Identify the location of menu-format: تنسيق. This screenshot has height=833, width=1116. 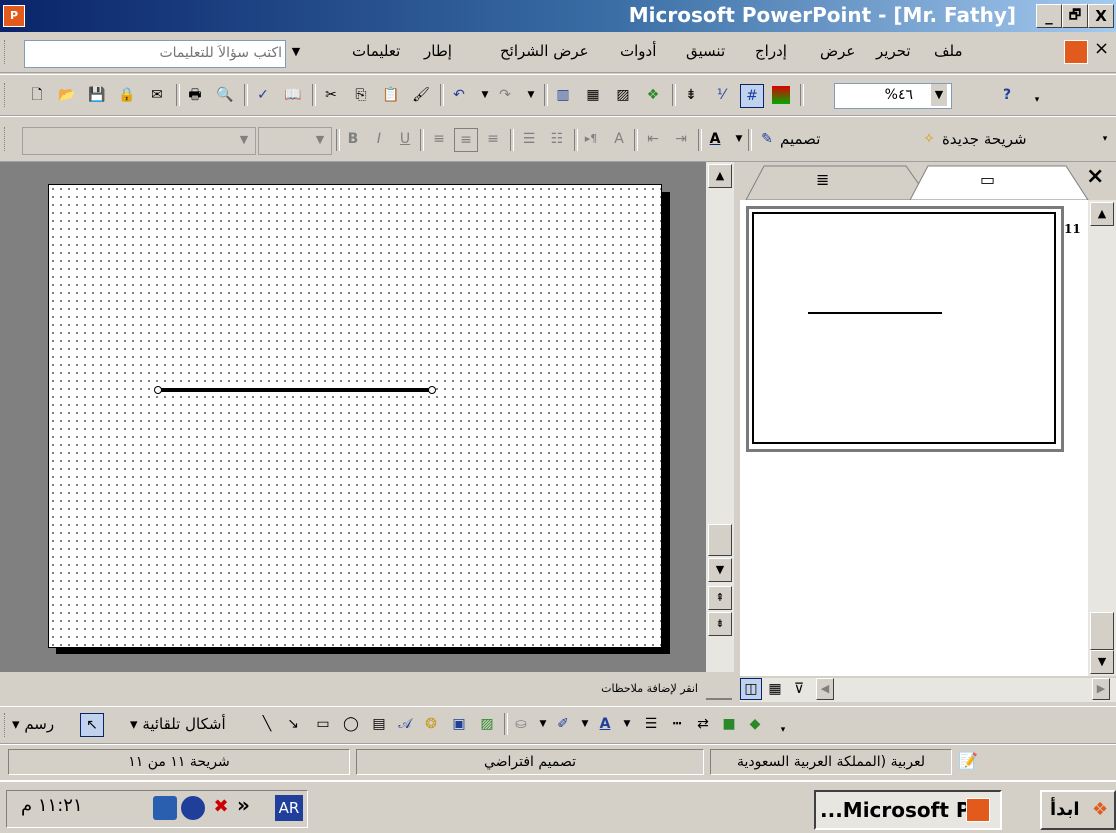
(705, 51).